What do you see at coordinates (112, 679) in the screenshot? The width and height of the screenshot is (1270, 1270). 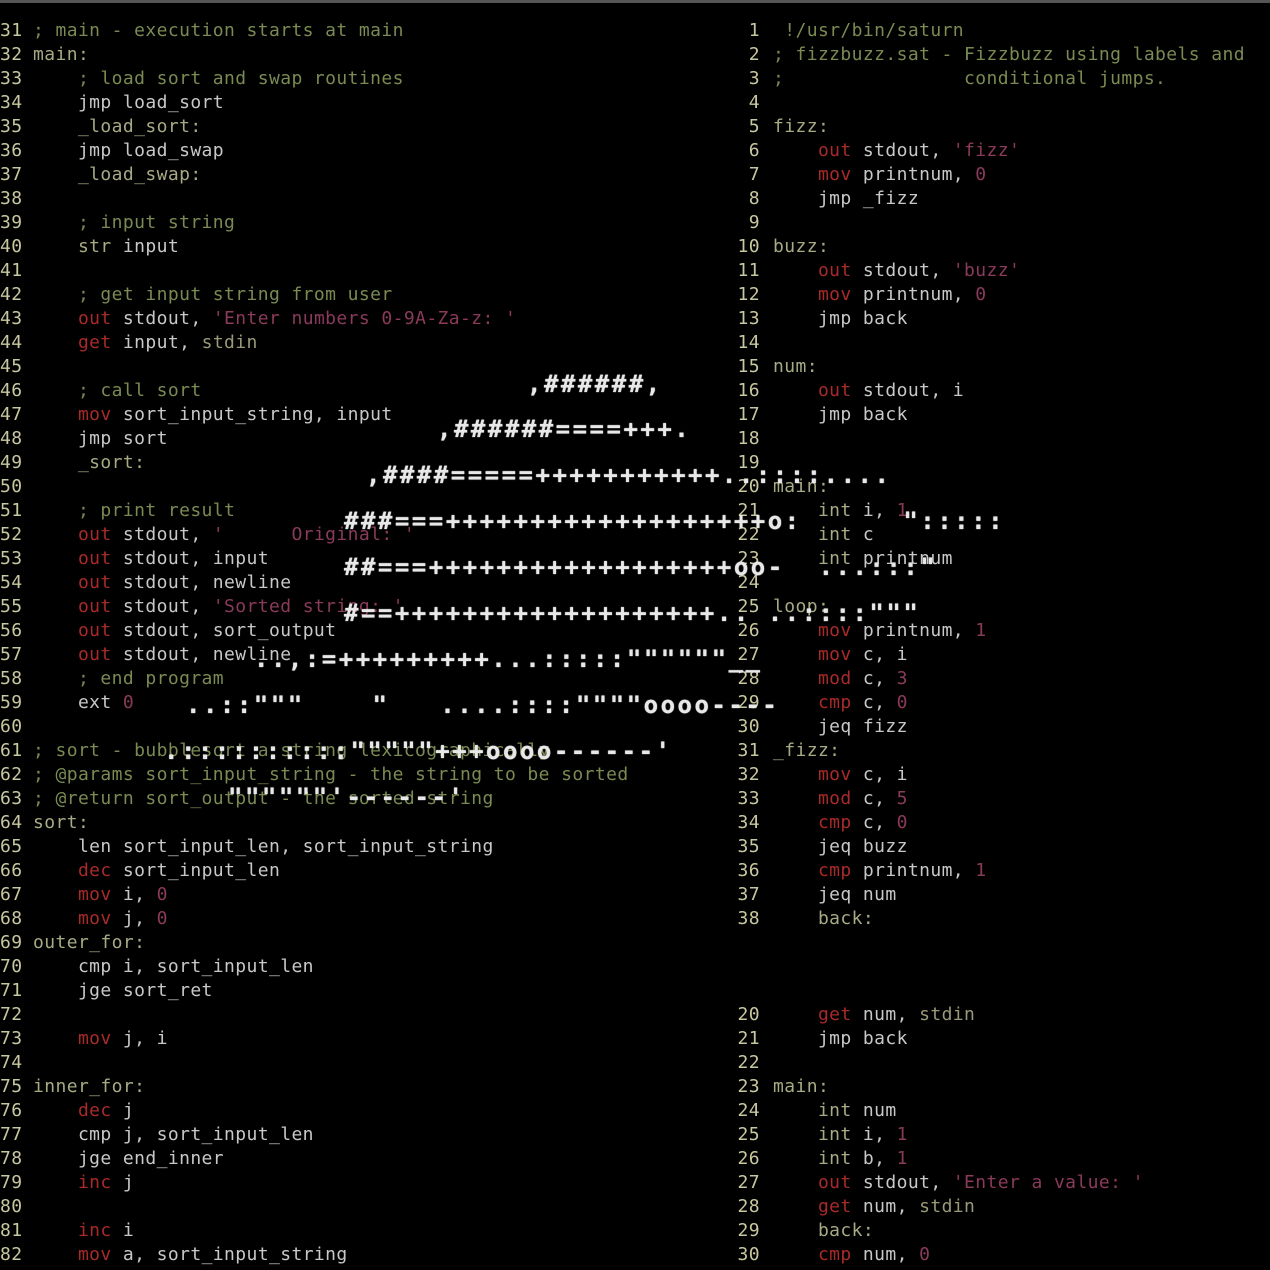 I see `code-line: 58 ; end program` at bounding box center [112, 679].